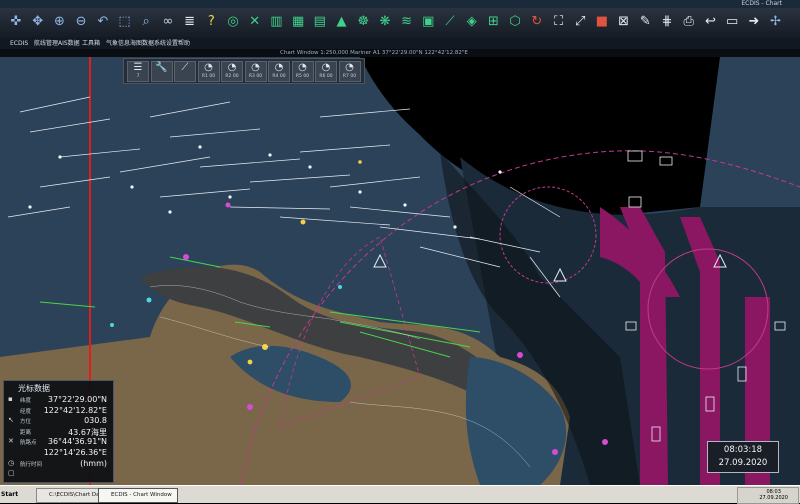  I want to click on range-4-button: ◔ R4 00, so click(279, 71).